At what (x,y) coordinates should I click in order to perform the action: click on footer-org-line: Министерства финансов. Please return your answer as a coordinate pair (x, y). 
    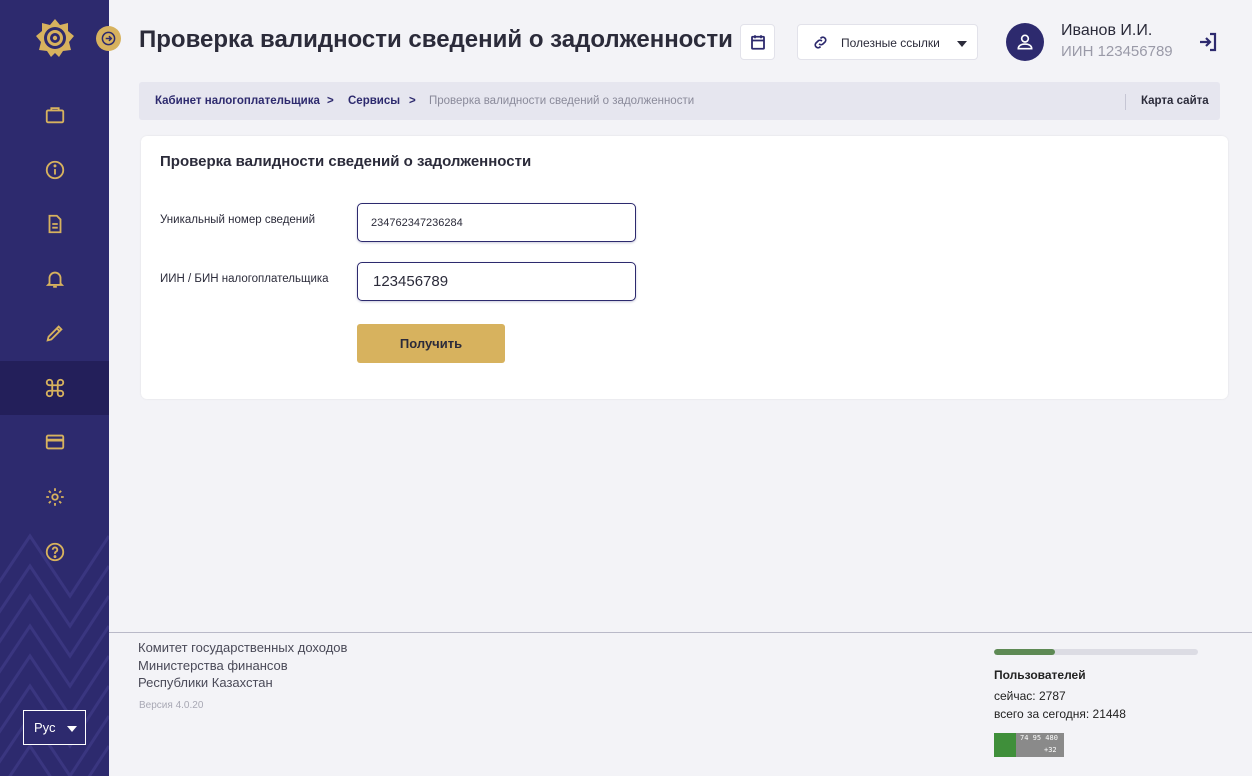
    Looking at the image, I should click on (213, 665).